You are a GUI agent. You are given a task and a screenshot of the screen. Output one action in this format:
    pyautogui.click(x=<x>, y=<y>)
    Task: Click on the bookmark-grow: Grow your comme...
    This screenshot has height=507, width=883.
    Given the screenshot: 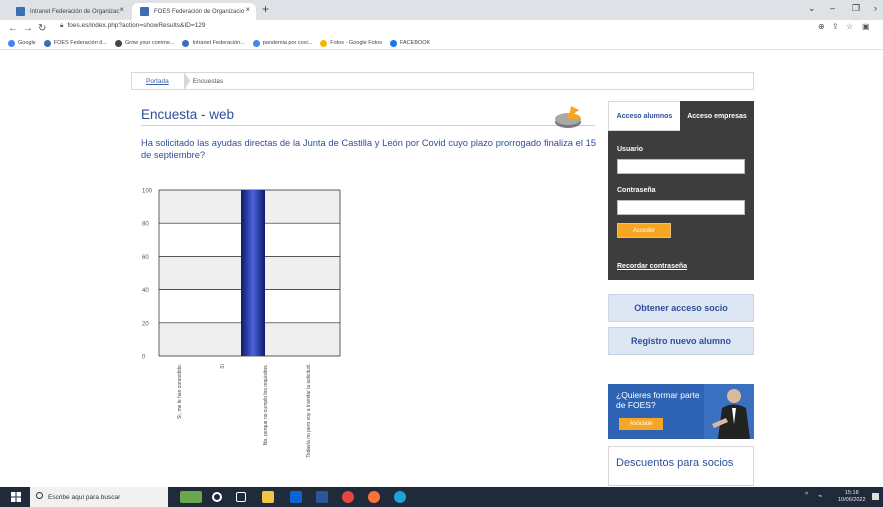 What is the action you would take?
    pyautogui.click(x=144, y=43)
    